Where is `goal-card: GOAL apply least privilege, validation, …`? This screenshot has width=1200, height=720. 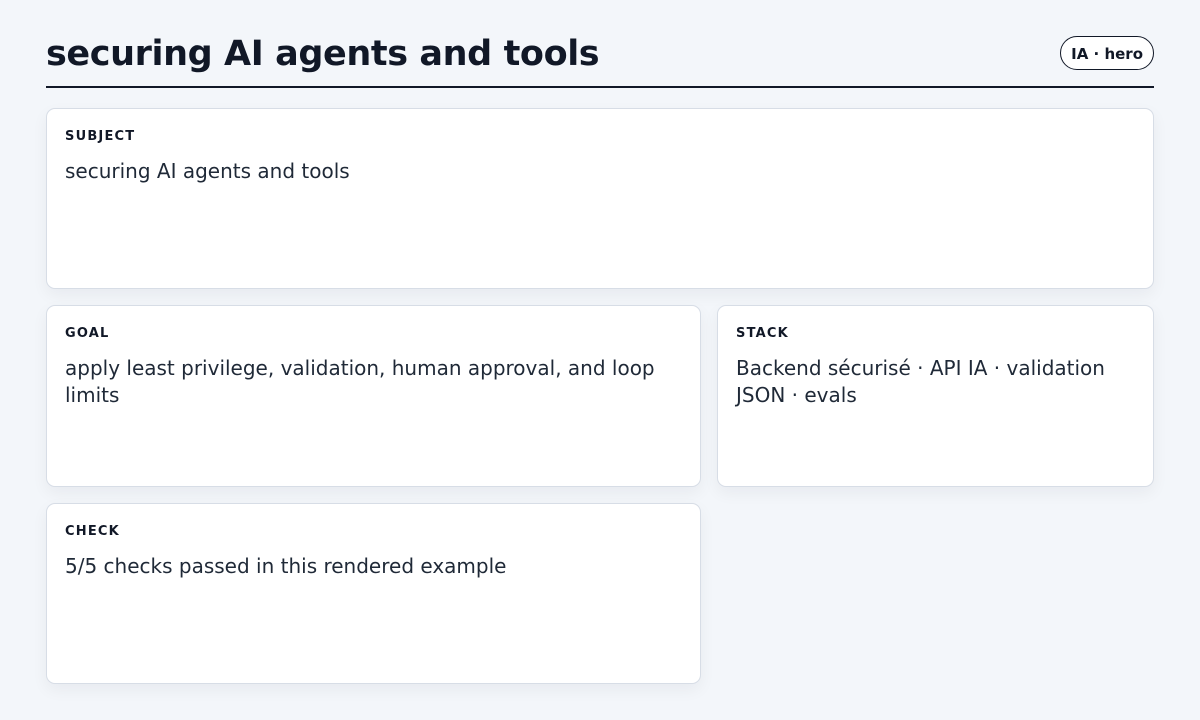 goal-card: GOAL apply least privilege, validation, … is located at coordinates (373, 396).